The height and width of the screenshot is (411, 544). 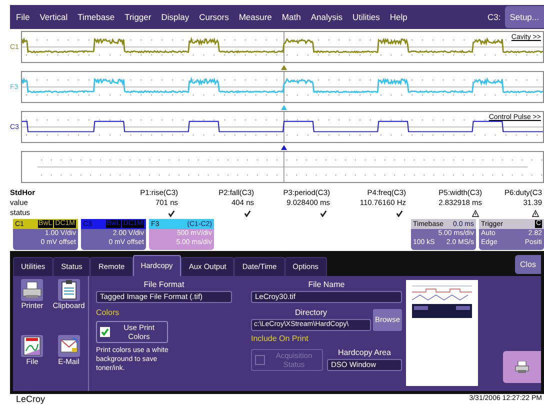 I want to click on field-label: Hardcopy Area, so click(x=364, y=353).